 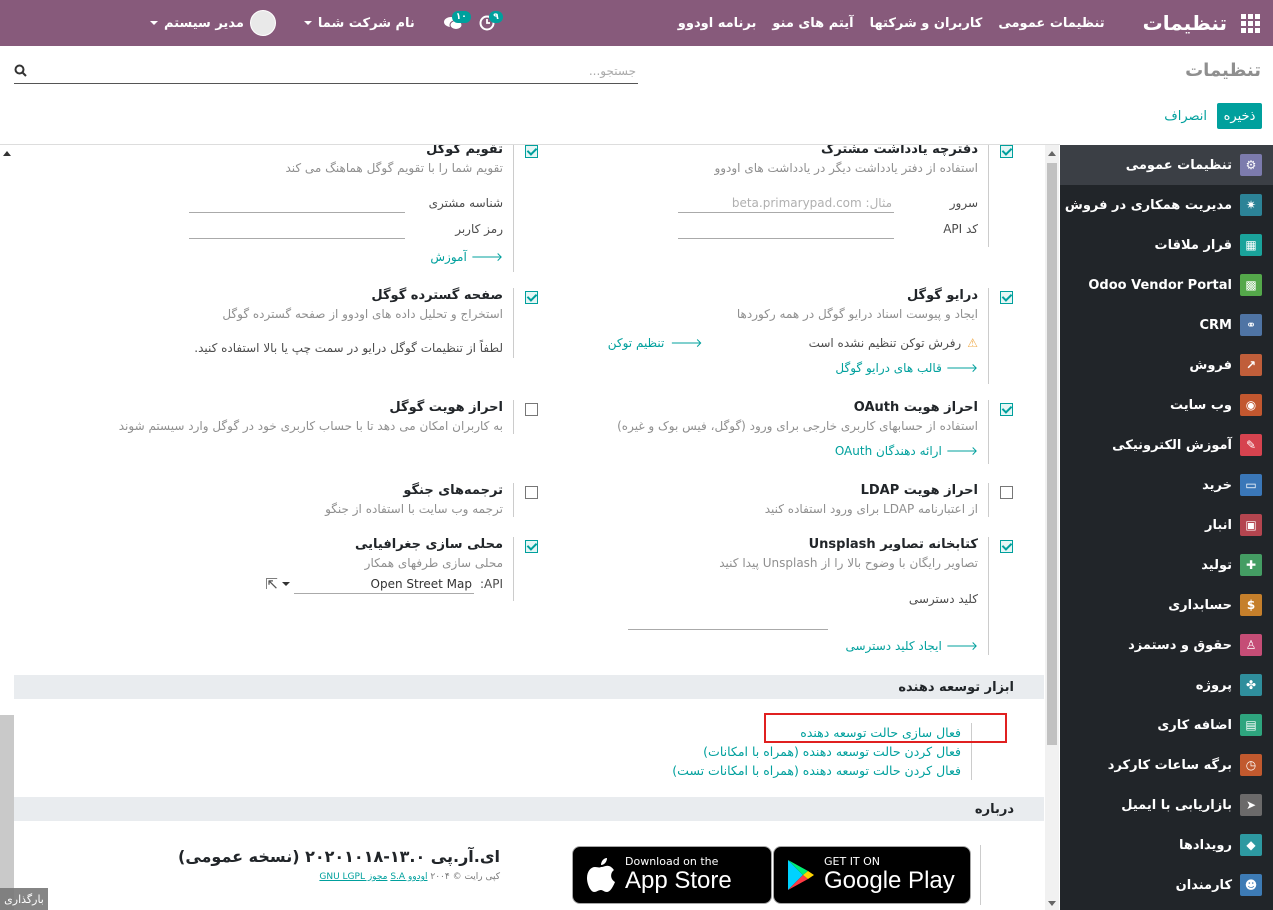 What do you see at coordinates (1251, 325) in the screenshot?
I see `handshake-icon: ⚭` at bounding box center [1251, 325].